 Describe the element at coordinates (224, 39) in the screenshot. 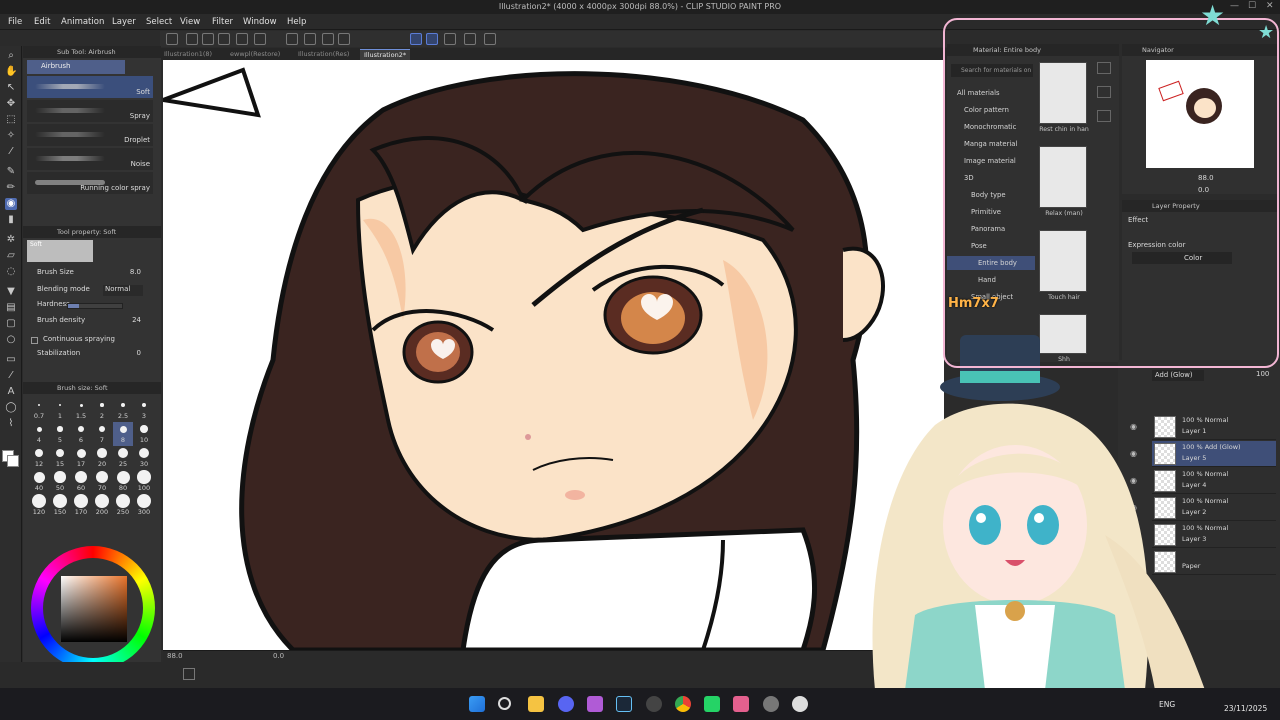

I see `export-icon` at that location.